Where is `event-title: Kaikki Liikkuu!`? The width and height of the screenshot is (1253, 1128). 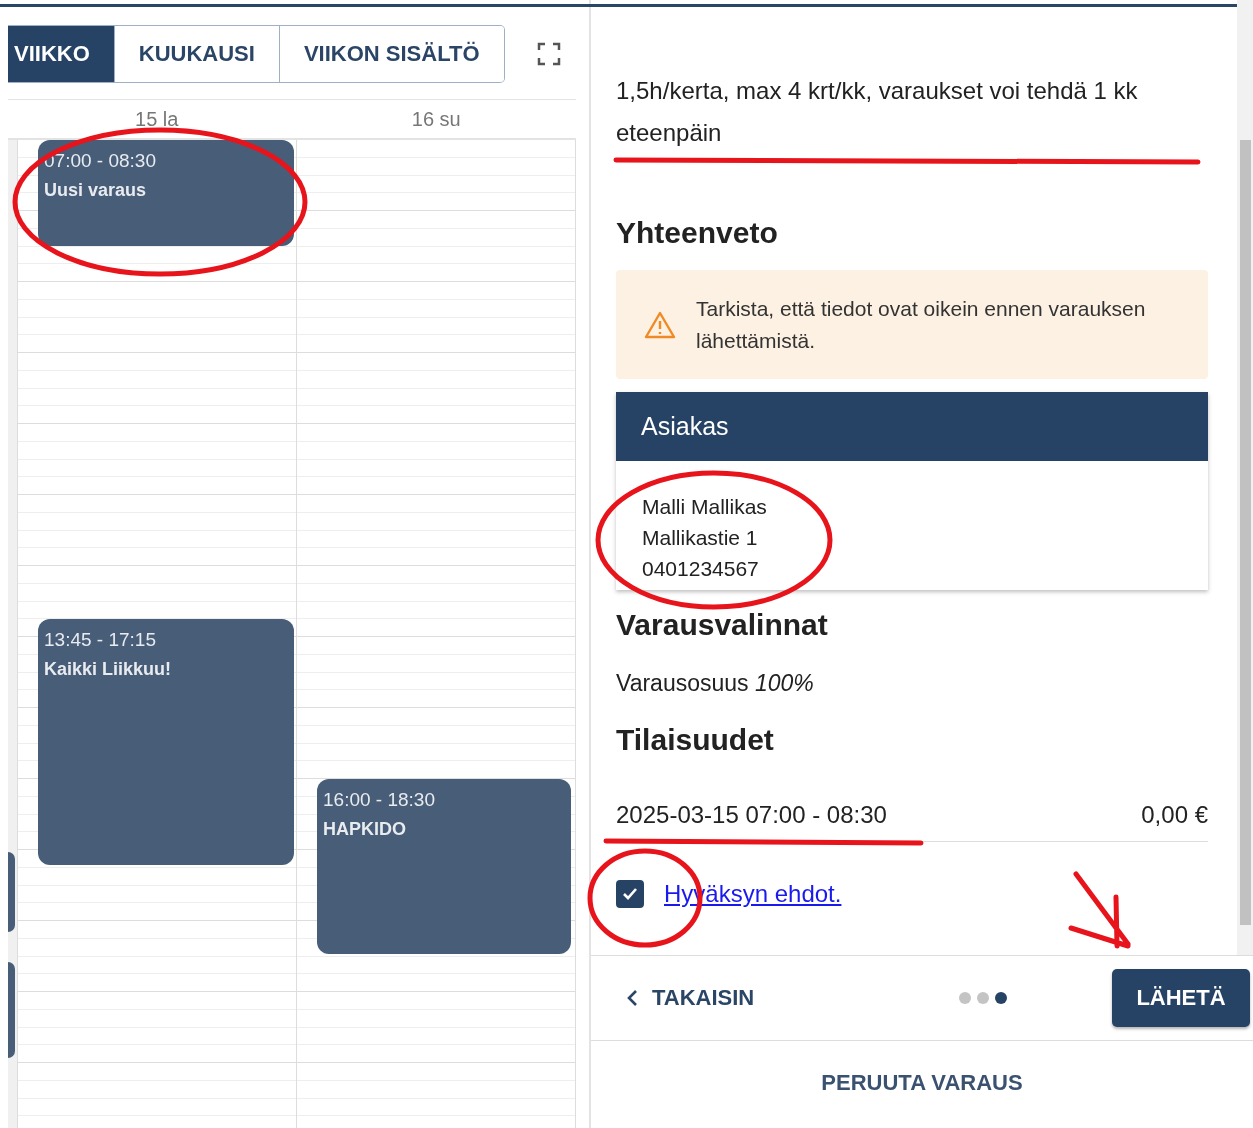 event-title: Kaikki Liikkuu! is located at coordinates (108, 670).